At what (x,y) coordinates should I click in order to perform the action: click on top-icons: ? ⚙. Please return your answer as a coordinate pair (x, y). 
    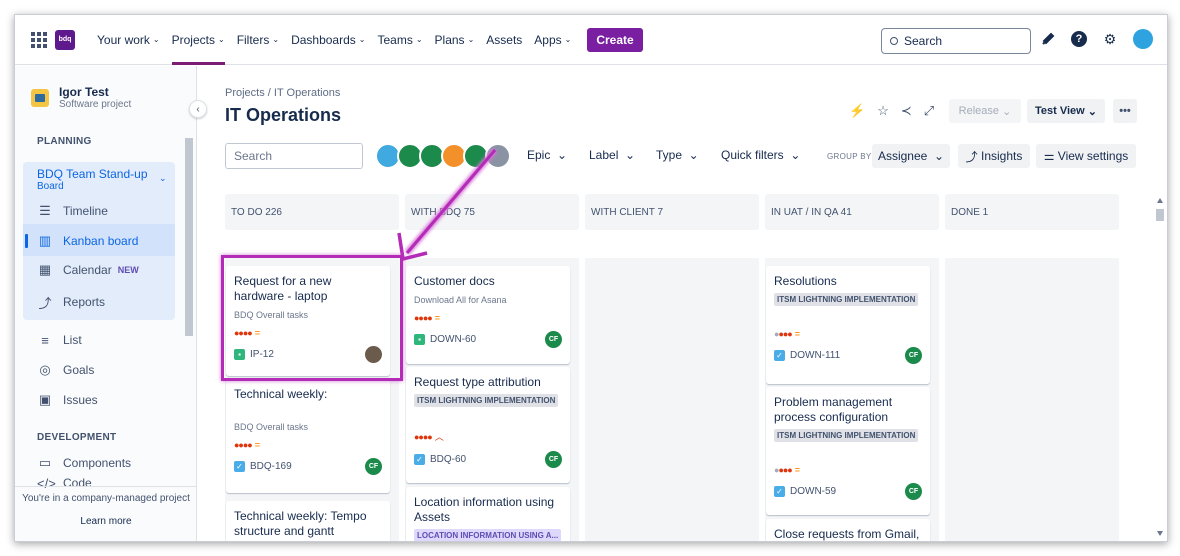
    Looking at the image, I should click on (1096, 39).